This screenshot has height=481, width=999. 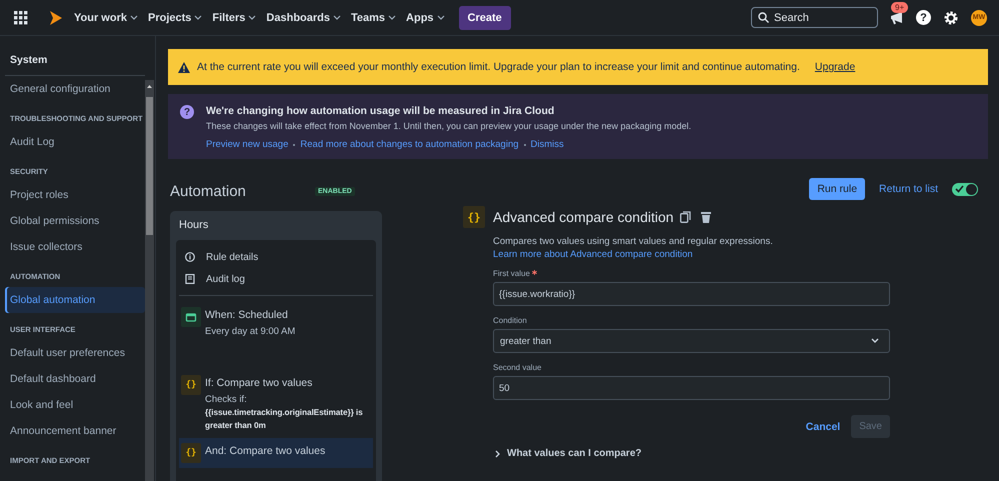 I want to click on page-title: Automation, so click(x=208, y=191).